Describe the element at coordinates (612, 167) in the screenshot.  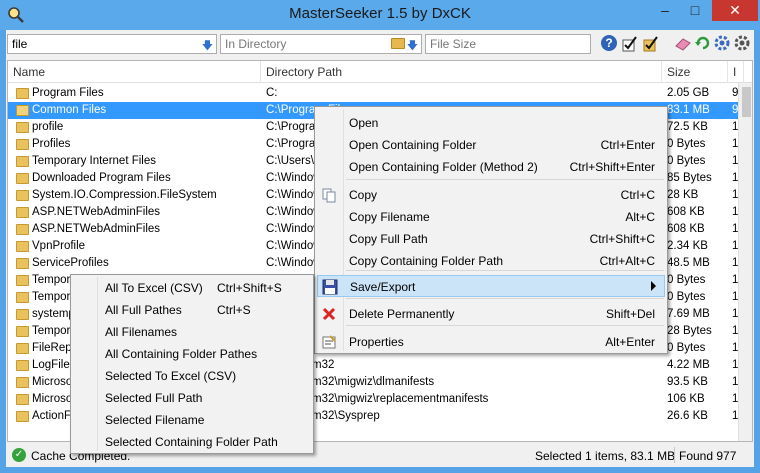
I see `menu-item-shortcut: Ctrl+Shift+Enter` at that location.